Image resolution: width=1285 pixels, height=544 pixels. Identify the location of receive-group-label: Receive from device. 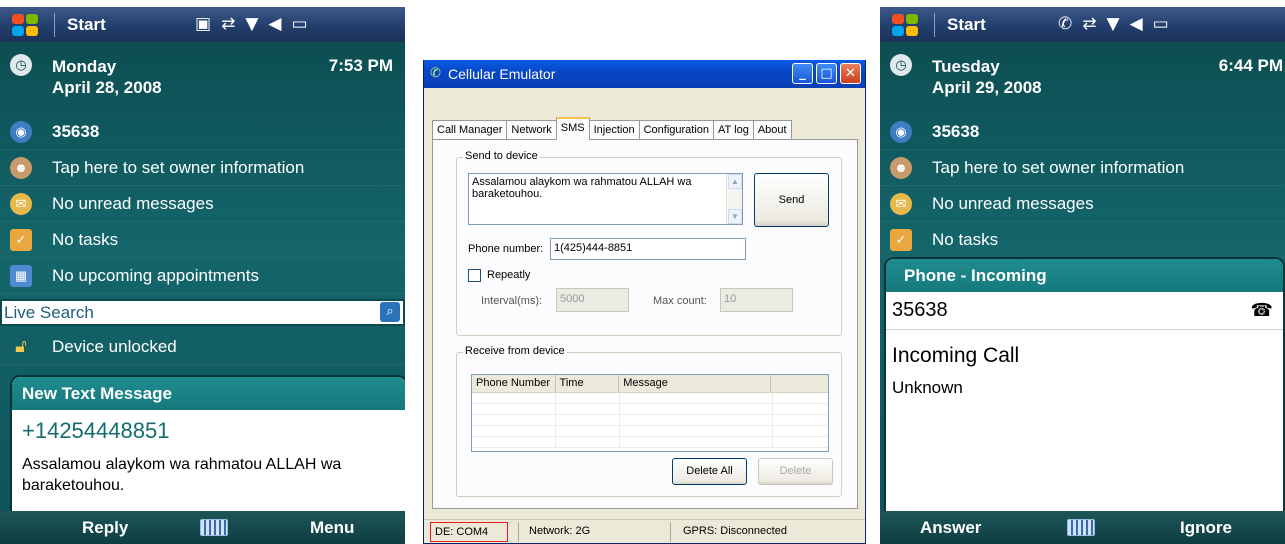
(515, 351).